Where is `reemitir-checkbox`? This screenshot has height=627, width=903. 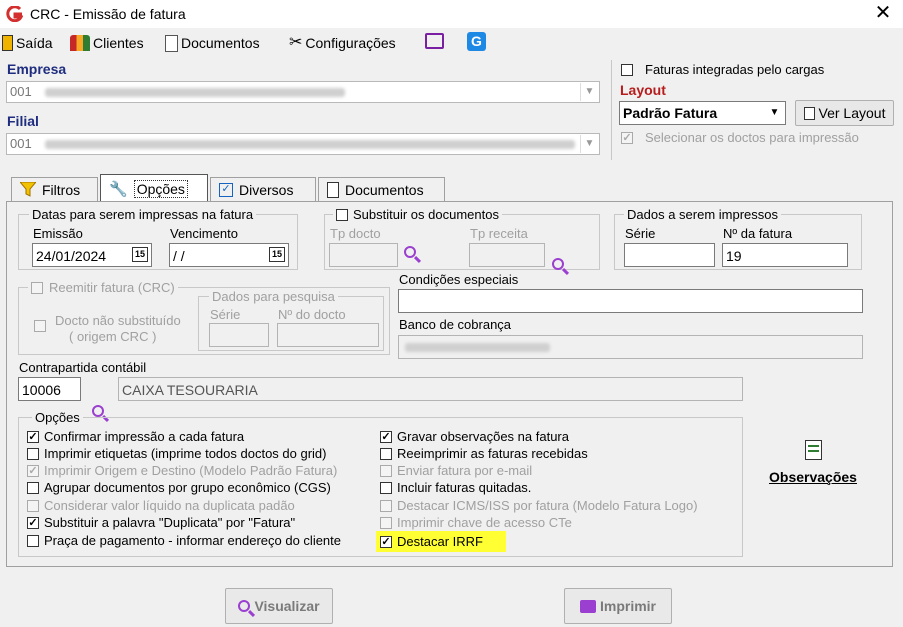 reemitir-checkbox is located at coordinates (37, 287).